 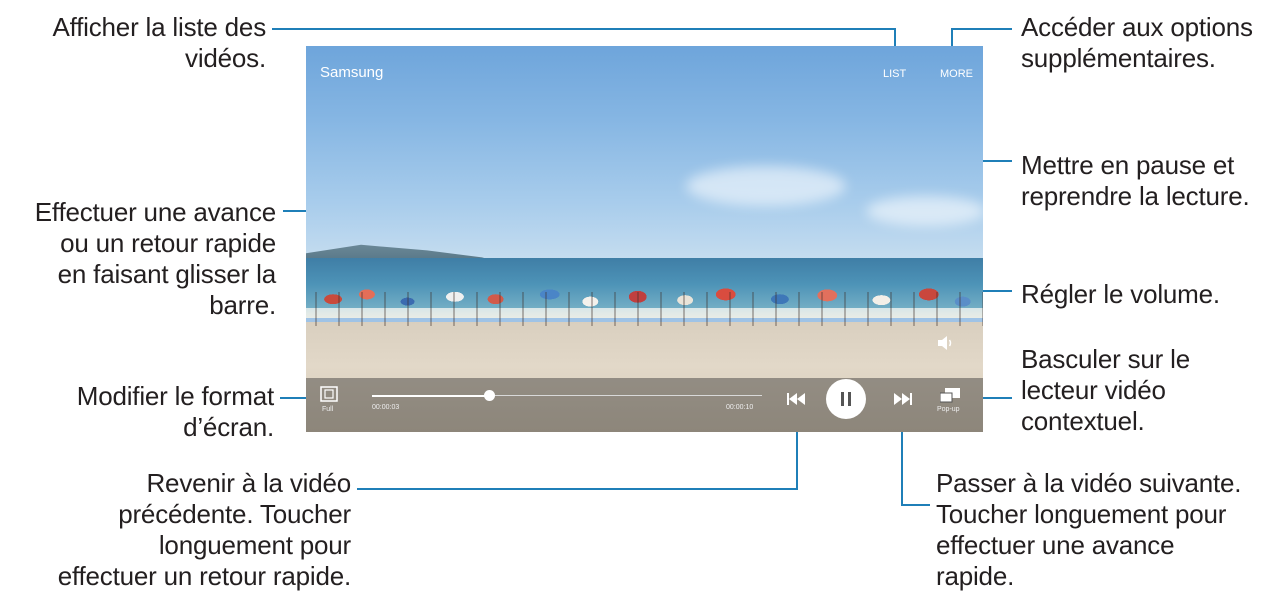 I want to click on callout-volume: Régler le volume., so click(x=1120, y=294).